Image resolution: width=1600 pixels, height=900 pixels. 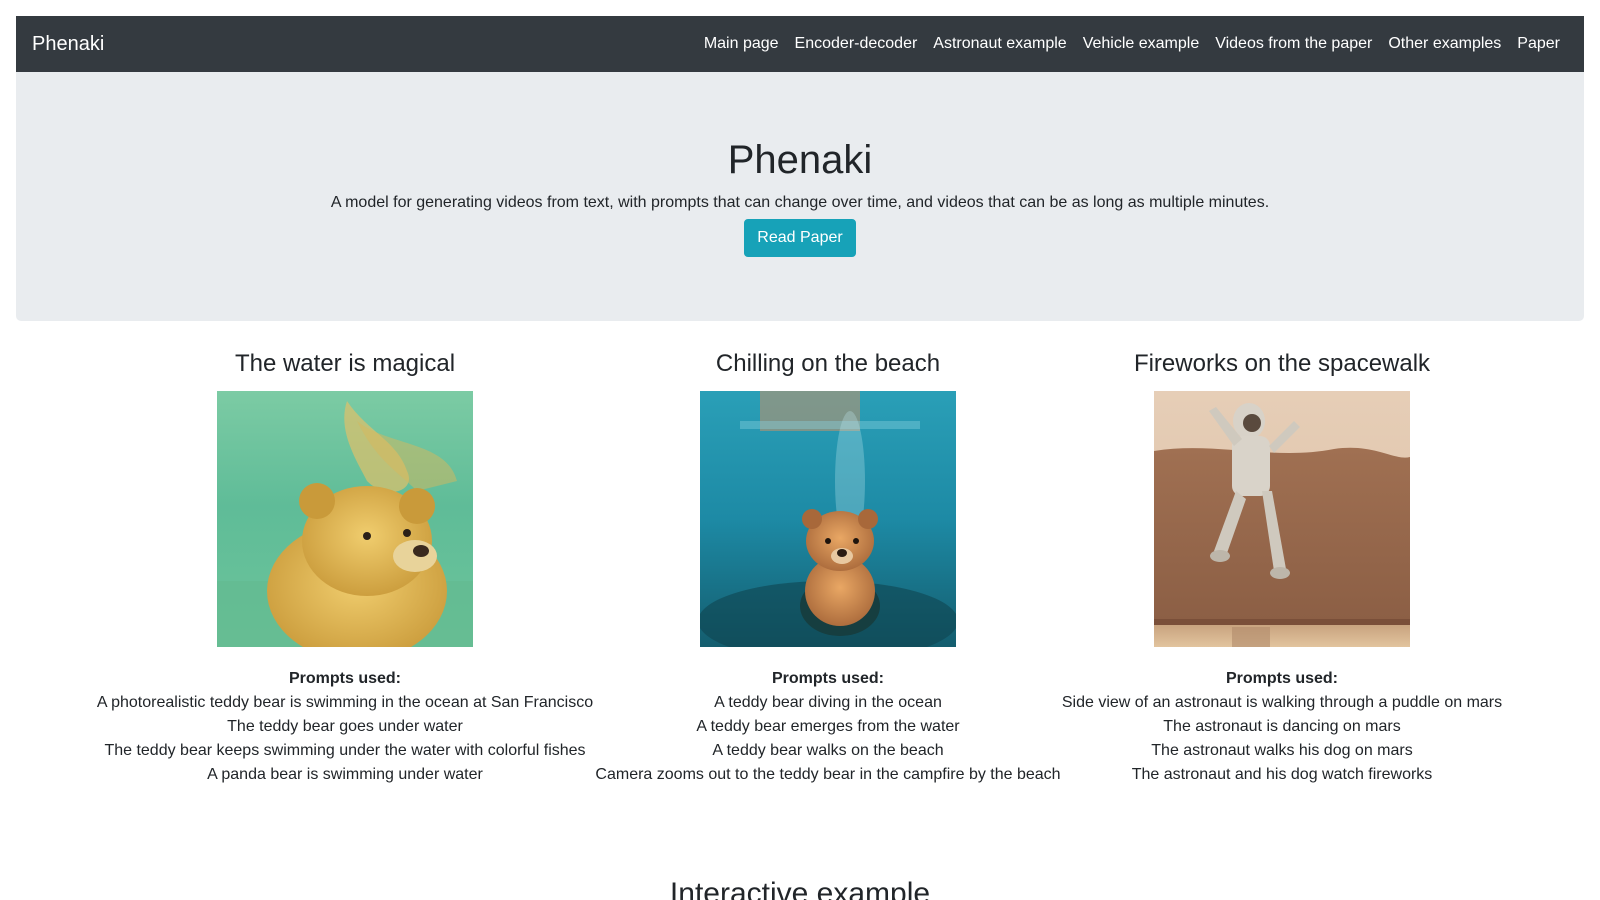 What do you see at coordinates (1282, 750) in the screenshot?
I see `prompt-line: The astronaut walks his dog on mars` at bounding box center [1282, 750].